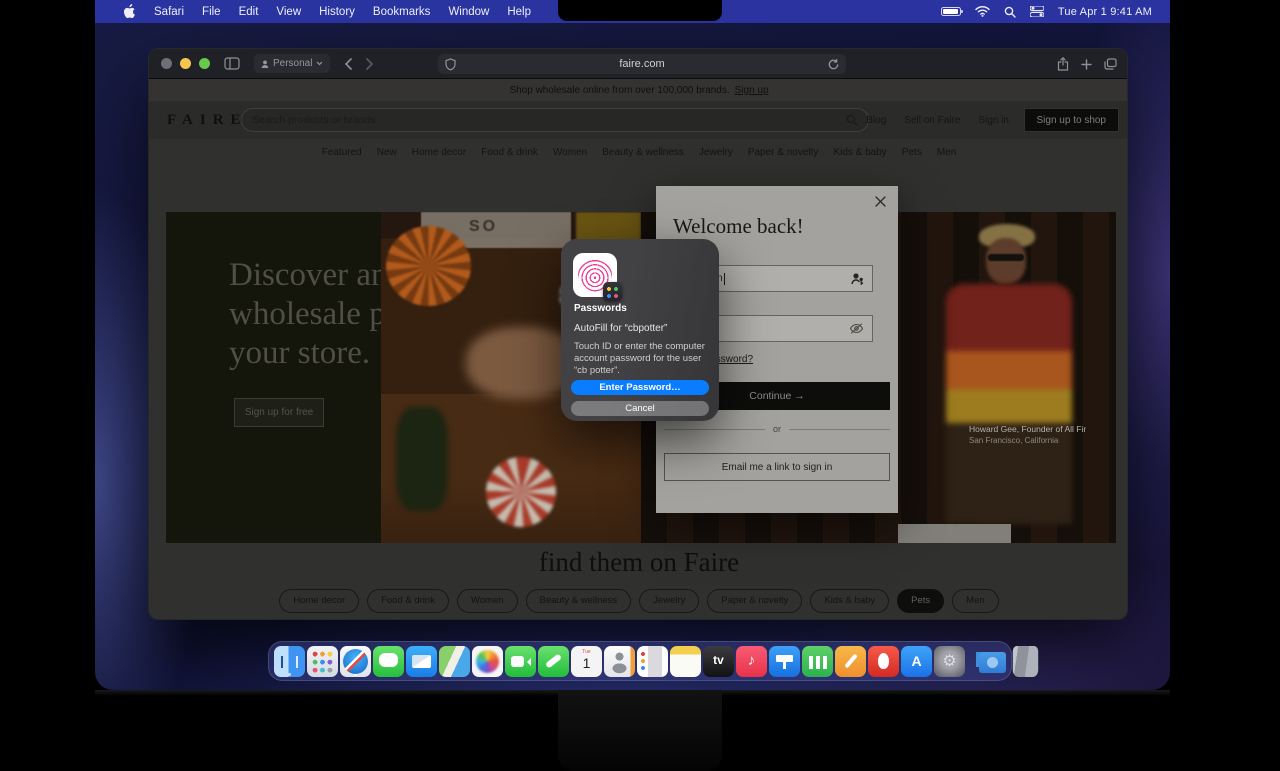 The width and height of the screenshot is (1280, 771). What do you see at coordinates (387, 152) in the screenshot?
I see `nav-item: New` at bounding box center [387, 152].